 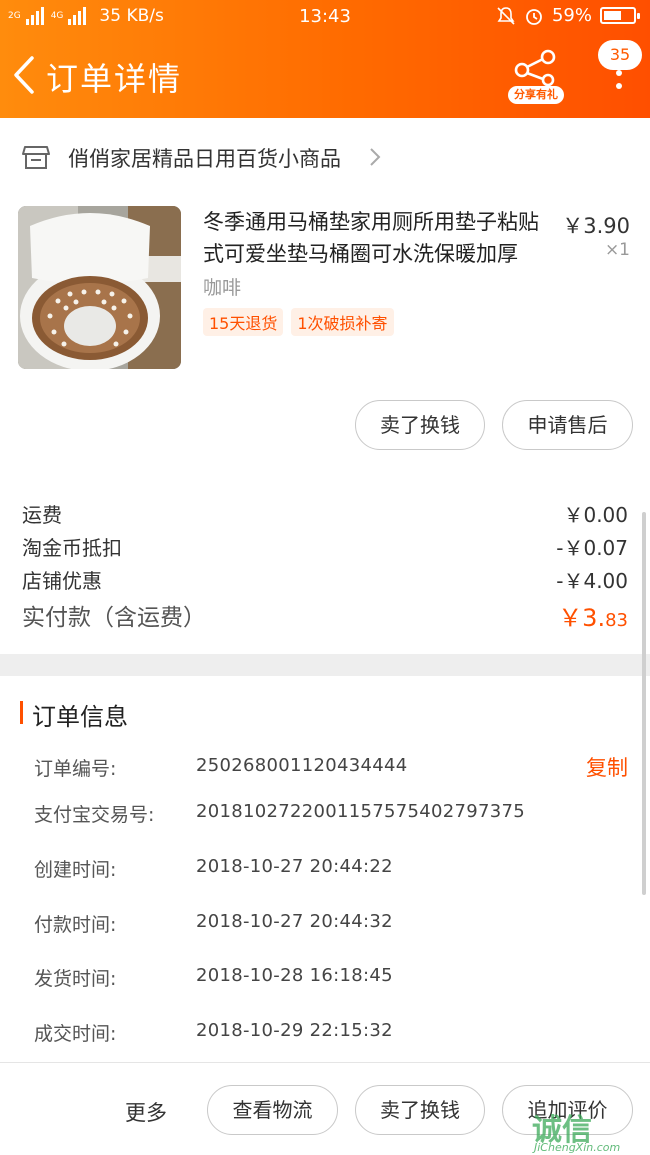 What do you see at coordinates (616, 620) in the screenshot?
I see `total-cents: 83` at bounding box center [616, 620].